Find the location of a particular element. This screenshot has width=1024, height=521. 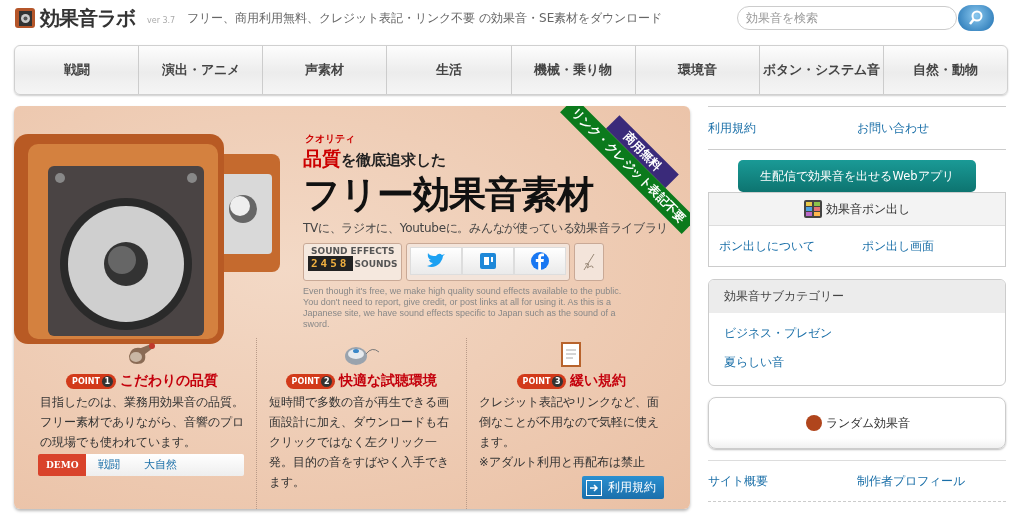

category-tab: 演出・アニメ is located at coordinates (201, 70).